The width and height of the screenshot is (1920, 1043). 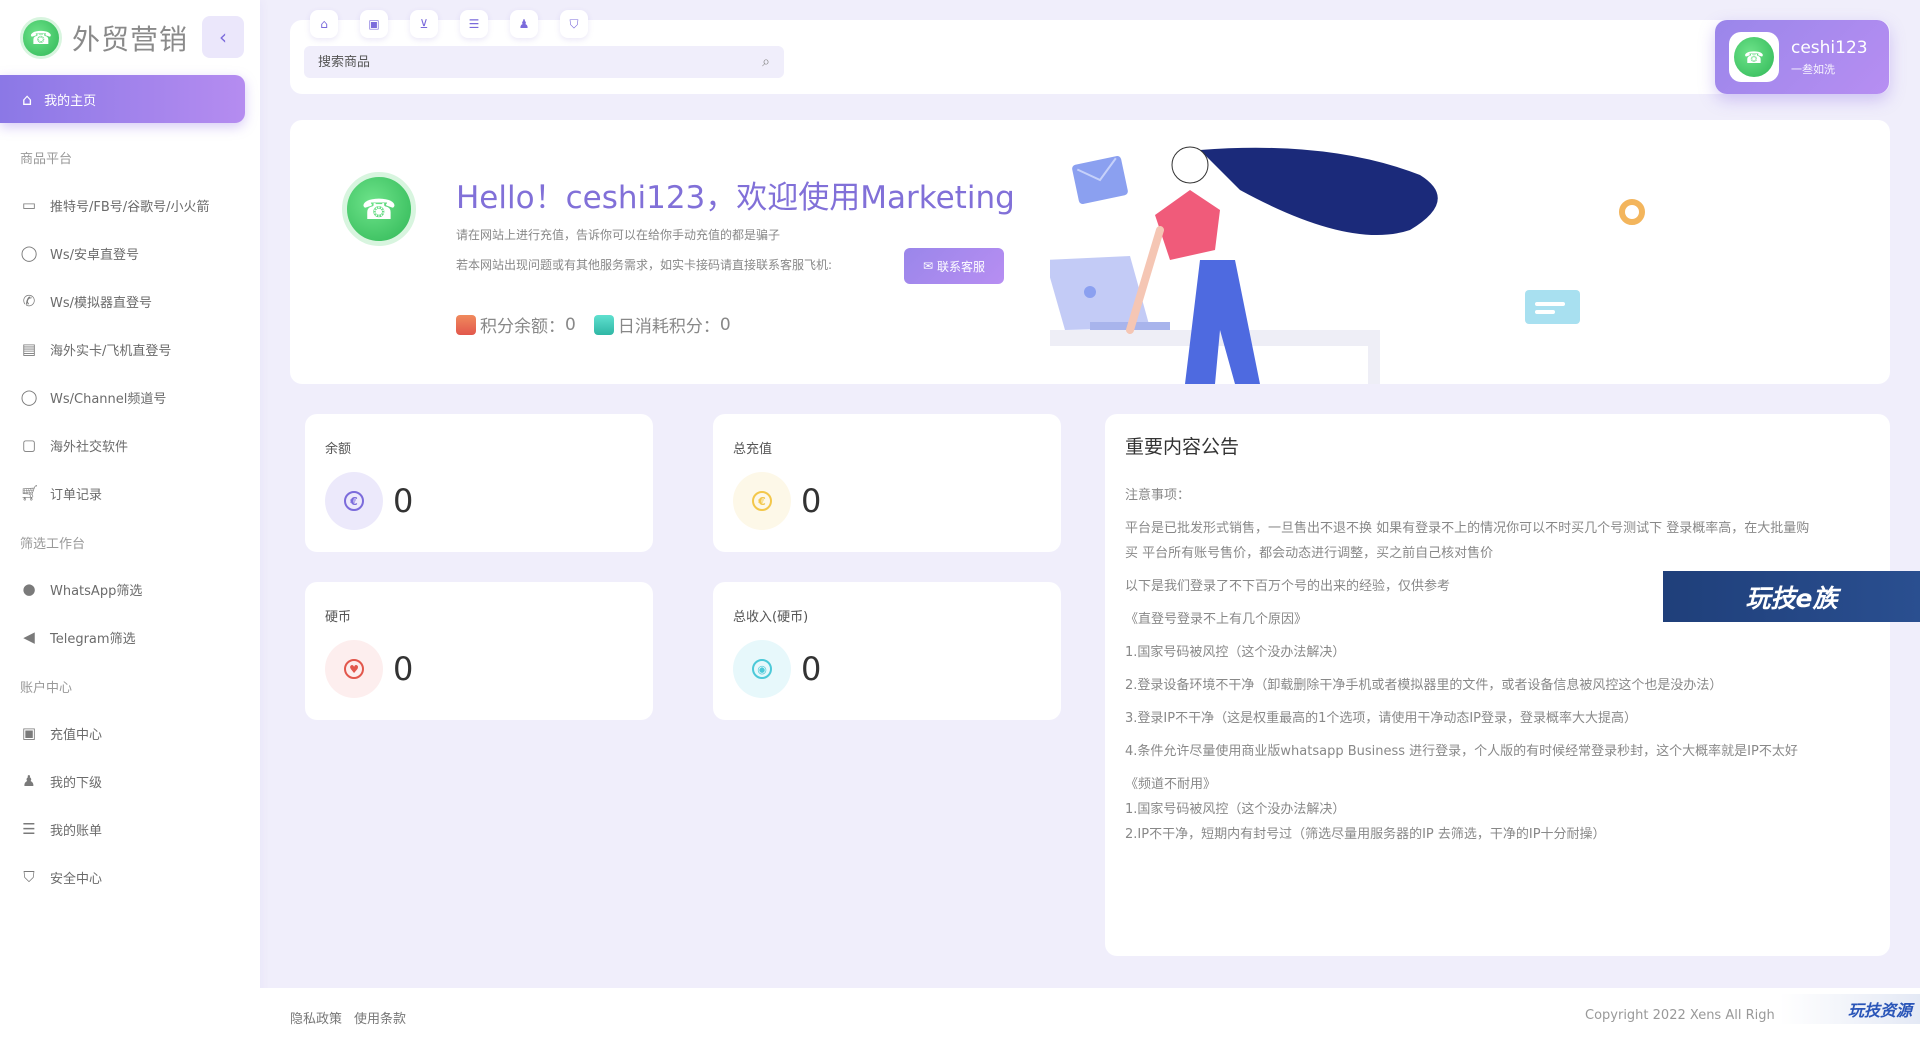 What do you see at coordinates (762, 669) in the screenshot?
I see `target-icon: ◉` at bounding box center [762, 669].